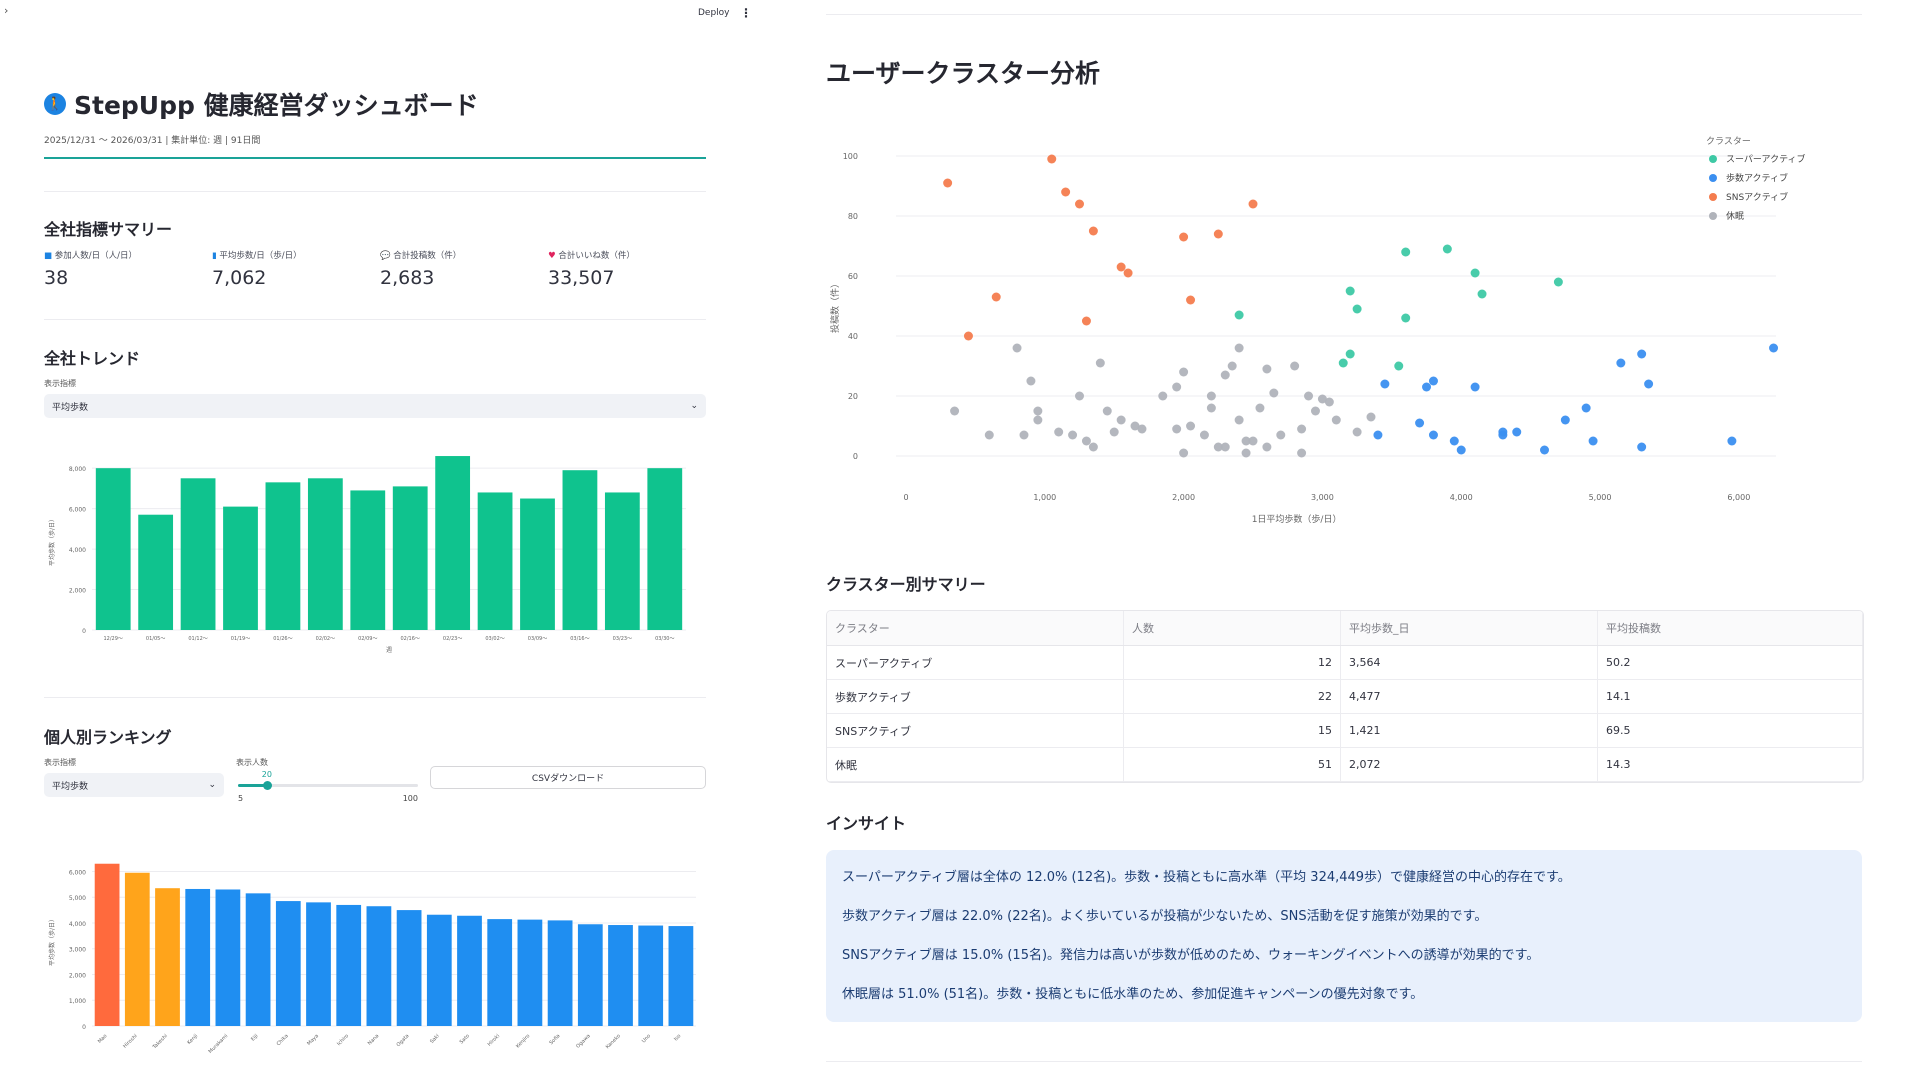  What do you see at coordinates (375, 406) in the screenshot?
I see `trend-metric-select: 平均歩数 ⌄` at bounding box center [375, 406].